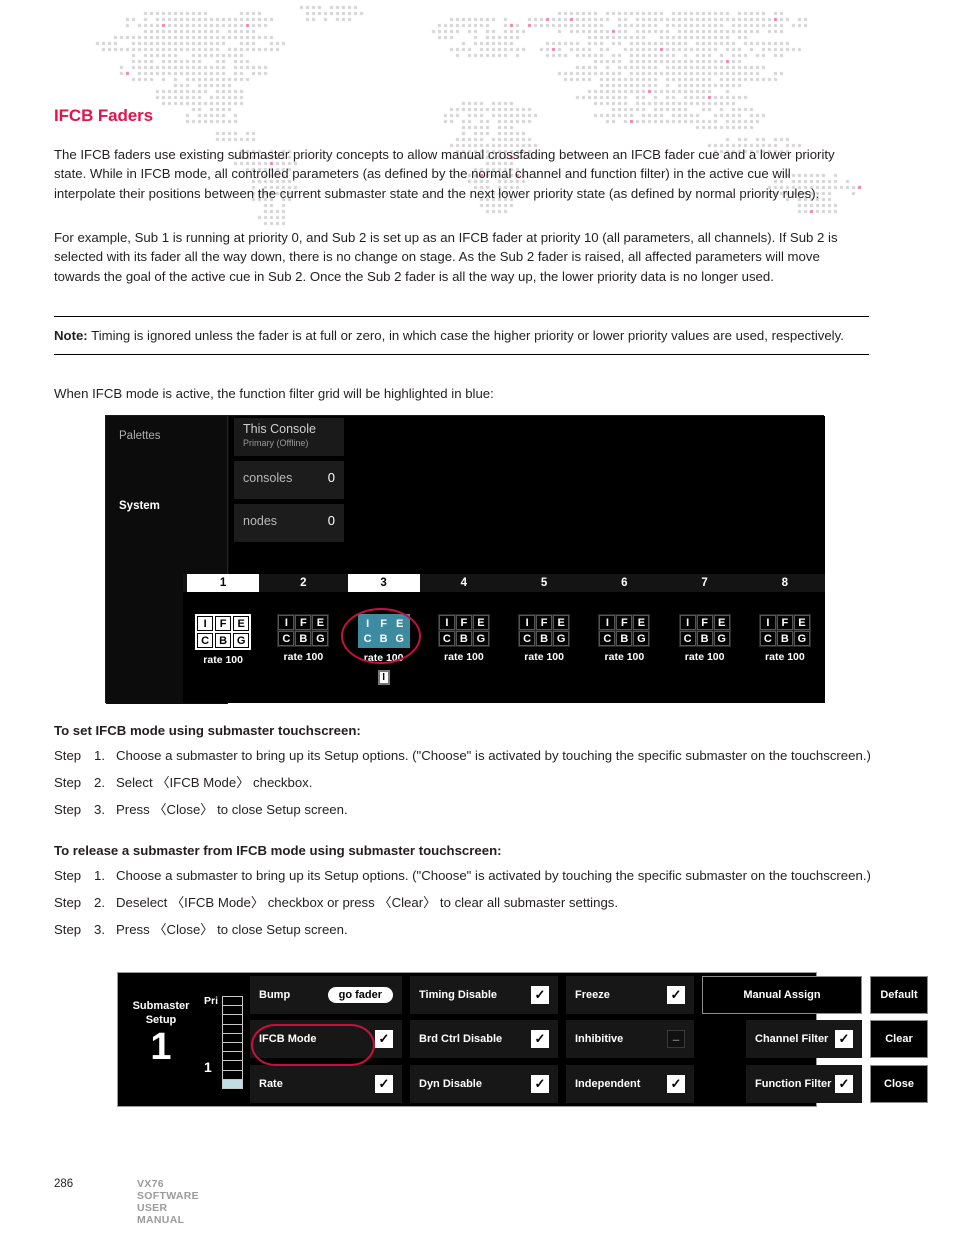 The width and height of the screenshot is (954, 1235). I want to click on submaster-number-5: 5, so click(544, 583).